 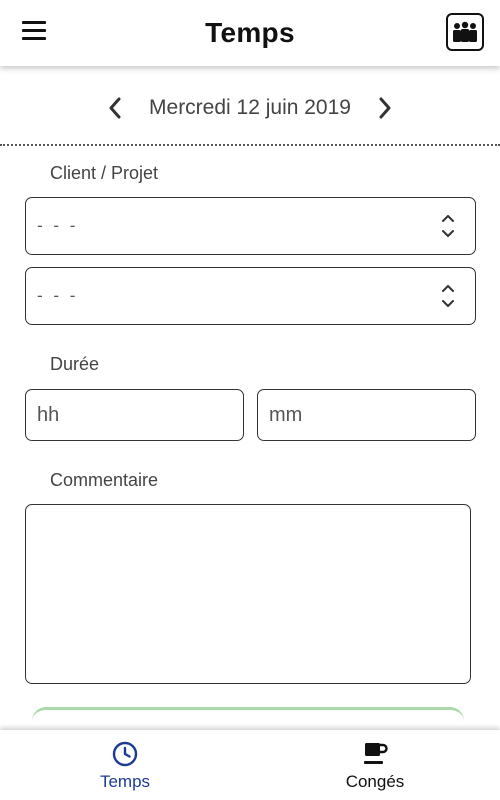 What do you see at coordinates (250, 296) in the screenshot?
I see `project-select: - - -` at bounding box center [250, 296].